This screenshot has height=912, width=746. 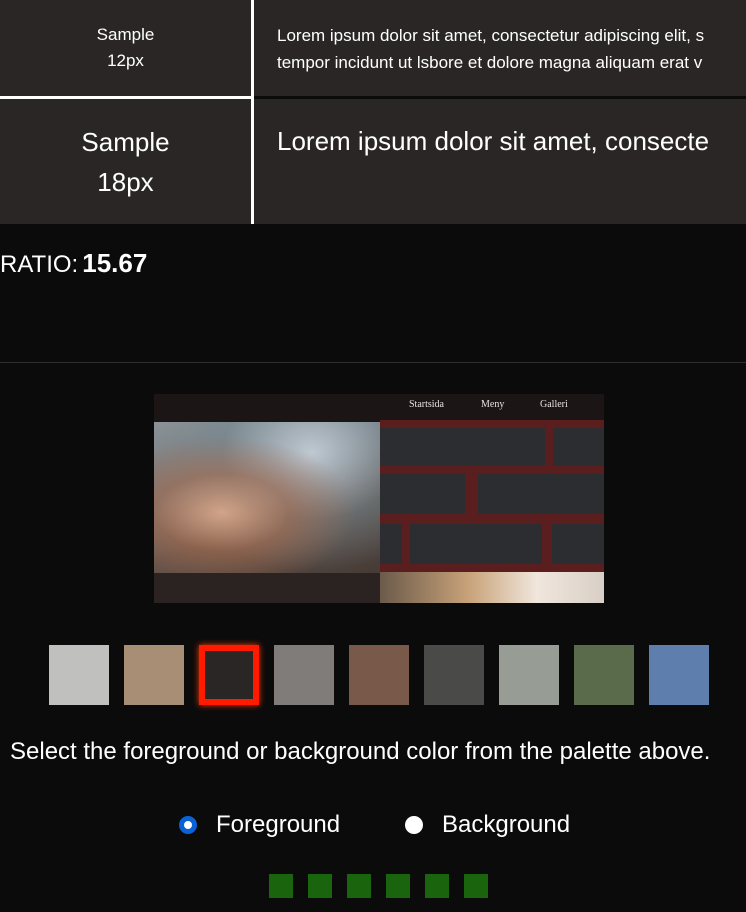 What do you see at coordinates (379, 407) in the screenshot?
I see `preview-nav-bar: Startsida Meny Galleri` at bounding box center [379, 407].